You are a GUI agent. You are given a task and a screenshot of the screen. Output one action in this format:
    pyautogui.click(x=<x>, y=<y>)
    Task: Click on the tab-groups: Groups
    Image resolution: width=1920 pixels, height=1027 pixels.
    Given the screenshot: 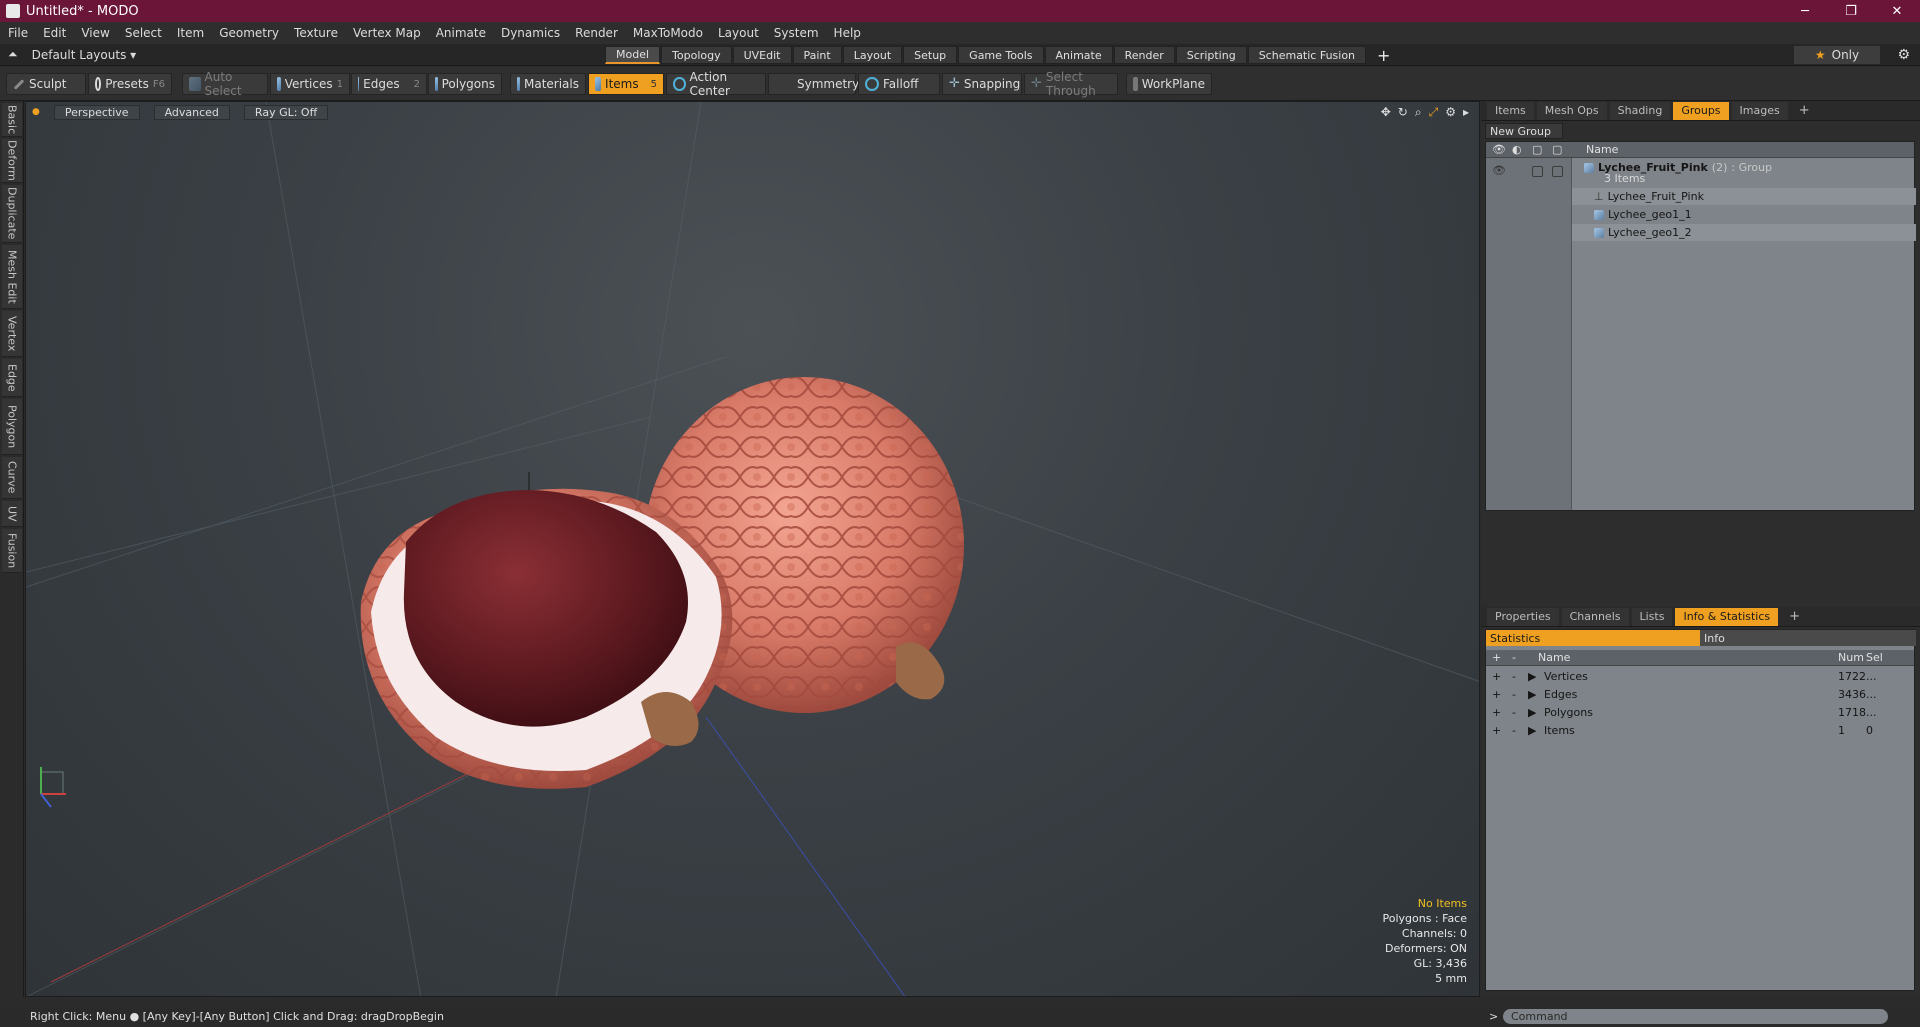 What is the action you would take?
    pyautogui.click(x=1701, y=110)
    